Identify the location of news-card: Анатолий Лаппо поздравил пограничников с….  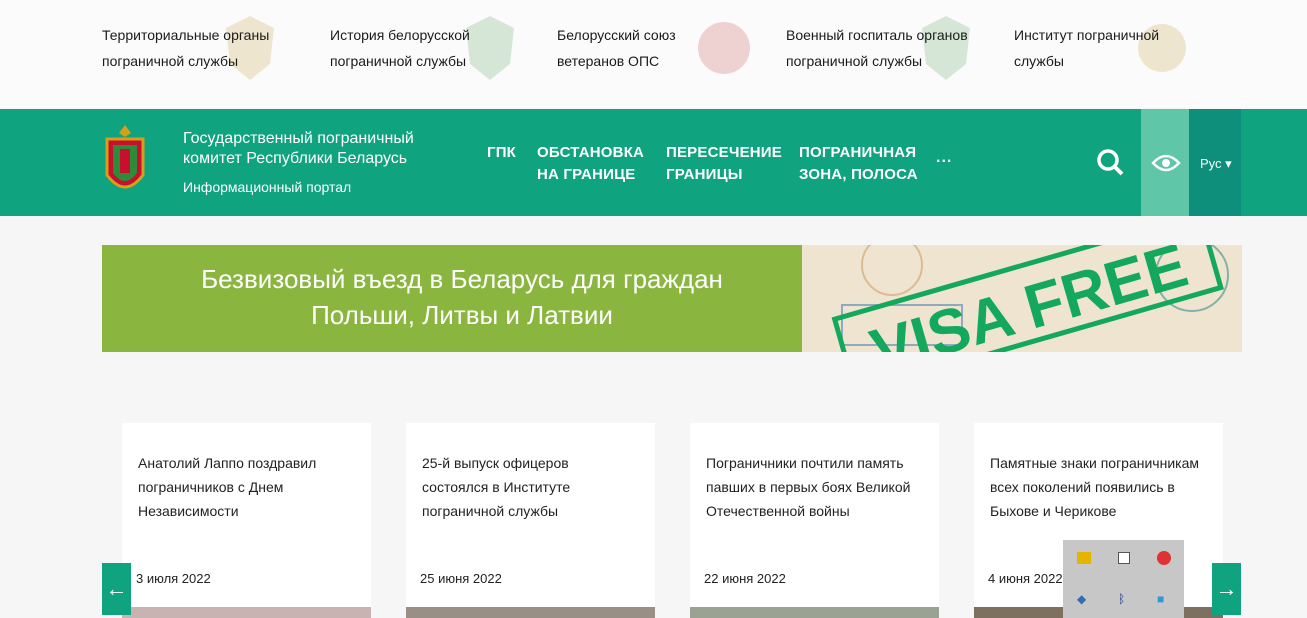
(246, 520).